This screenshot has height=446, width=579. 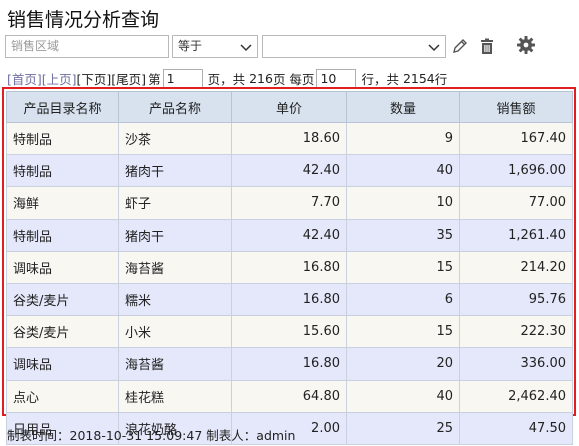 I want to click on value-select, so click(x=354, y=46).